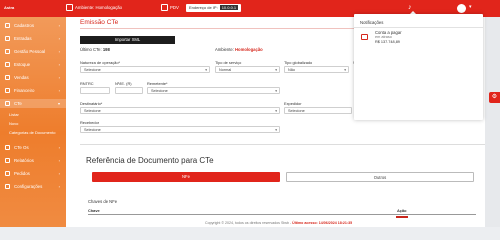 The width and height of the screenshot is (500, 240). I want to click on settings-float-button: ⚙, so click(494, 97).